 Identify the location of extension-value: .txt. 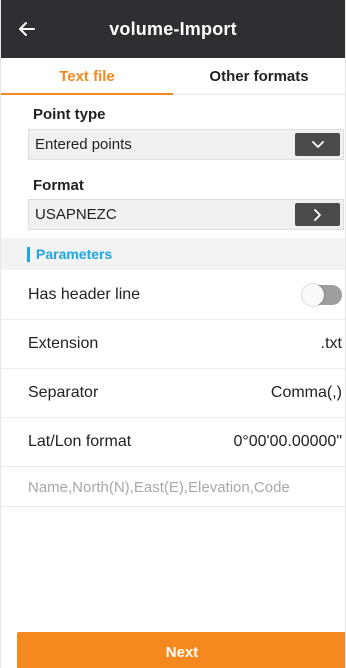
(331, 343).